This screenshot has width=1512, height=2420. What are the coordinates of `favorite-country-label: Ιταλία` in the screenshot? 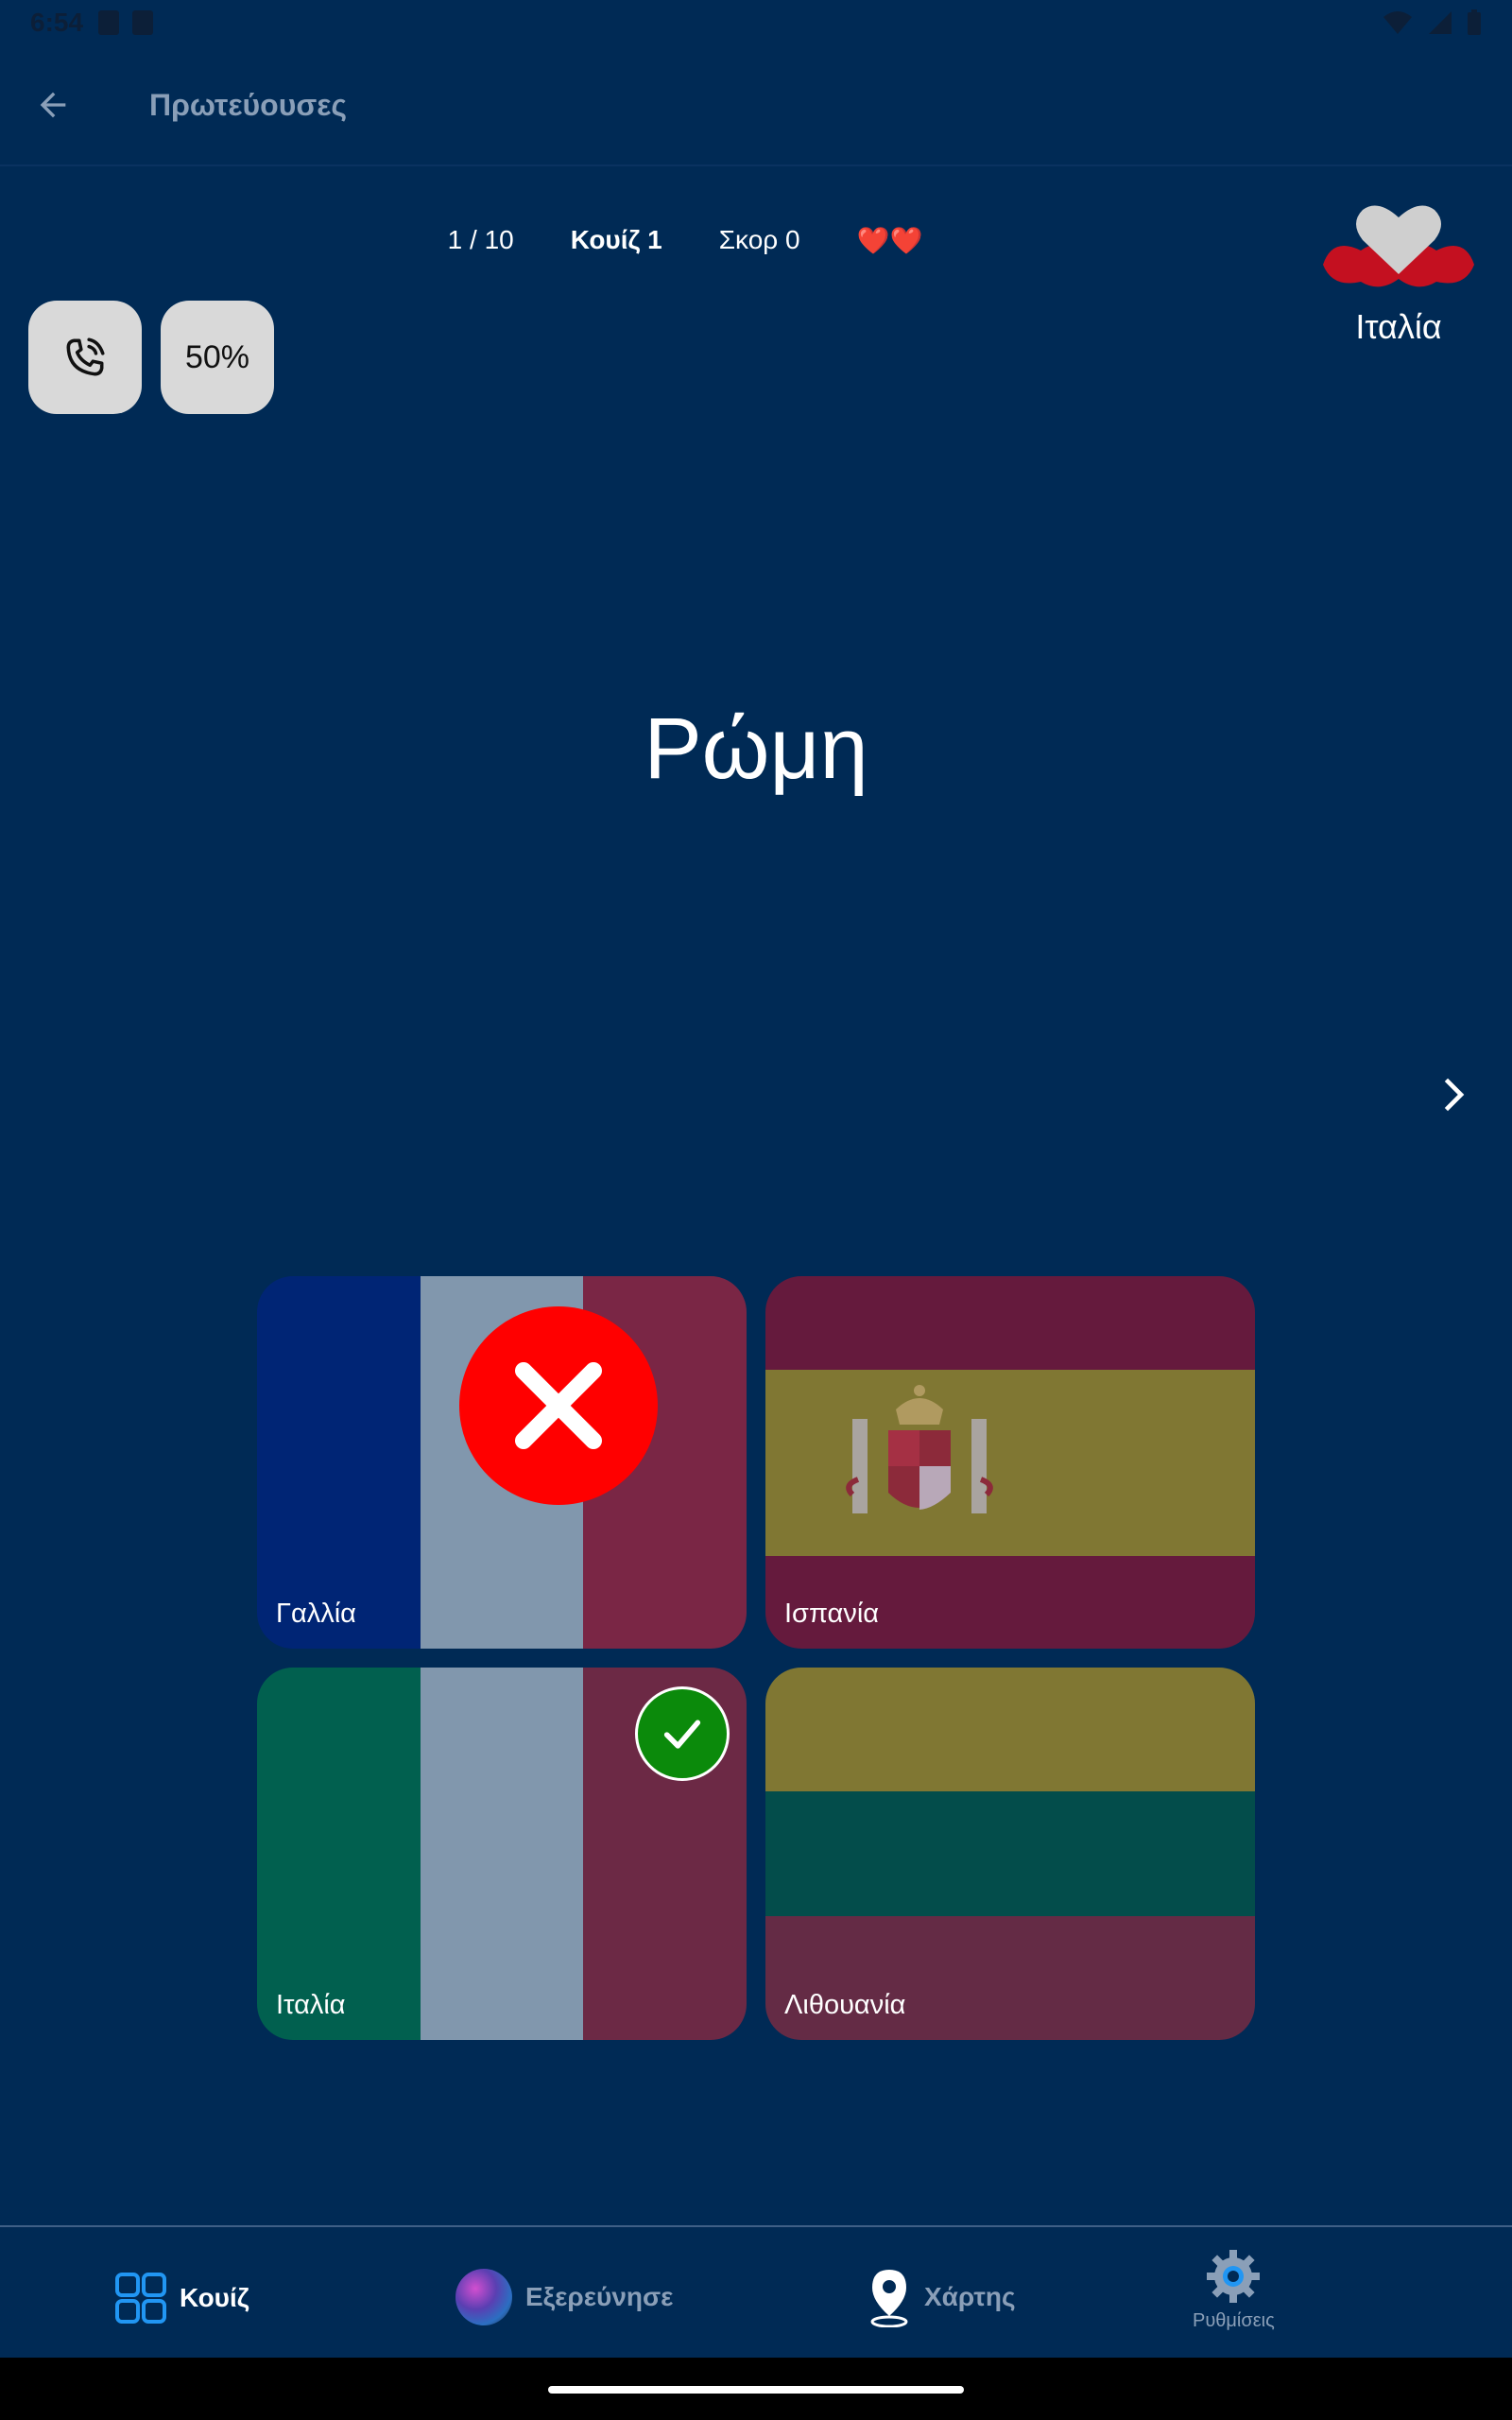 It's located at (1398, 326).